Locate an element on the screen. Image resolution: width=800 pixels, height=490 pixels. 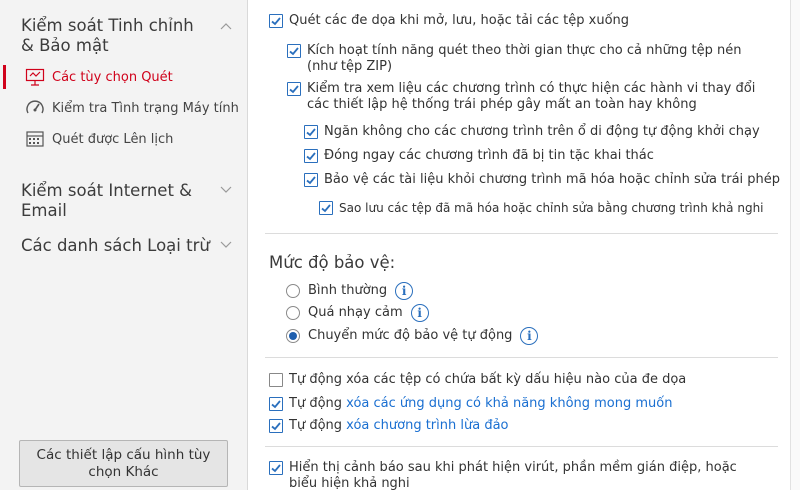
section-title: Kiểm soát Tinh chỉnh & Bảo mật is located at coordinates (107, 35).